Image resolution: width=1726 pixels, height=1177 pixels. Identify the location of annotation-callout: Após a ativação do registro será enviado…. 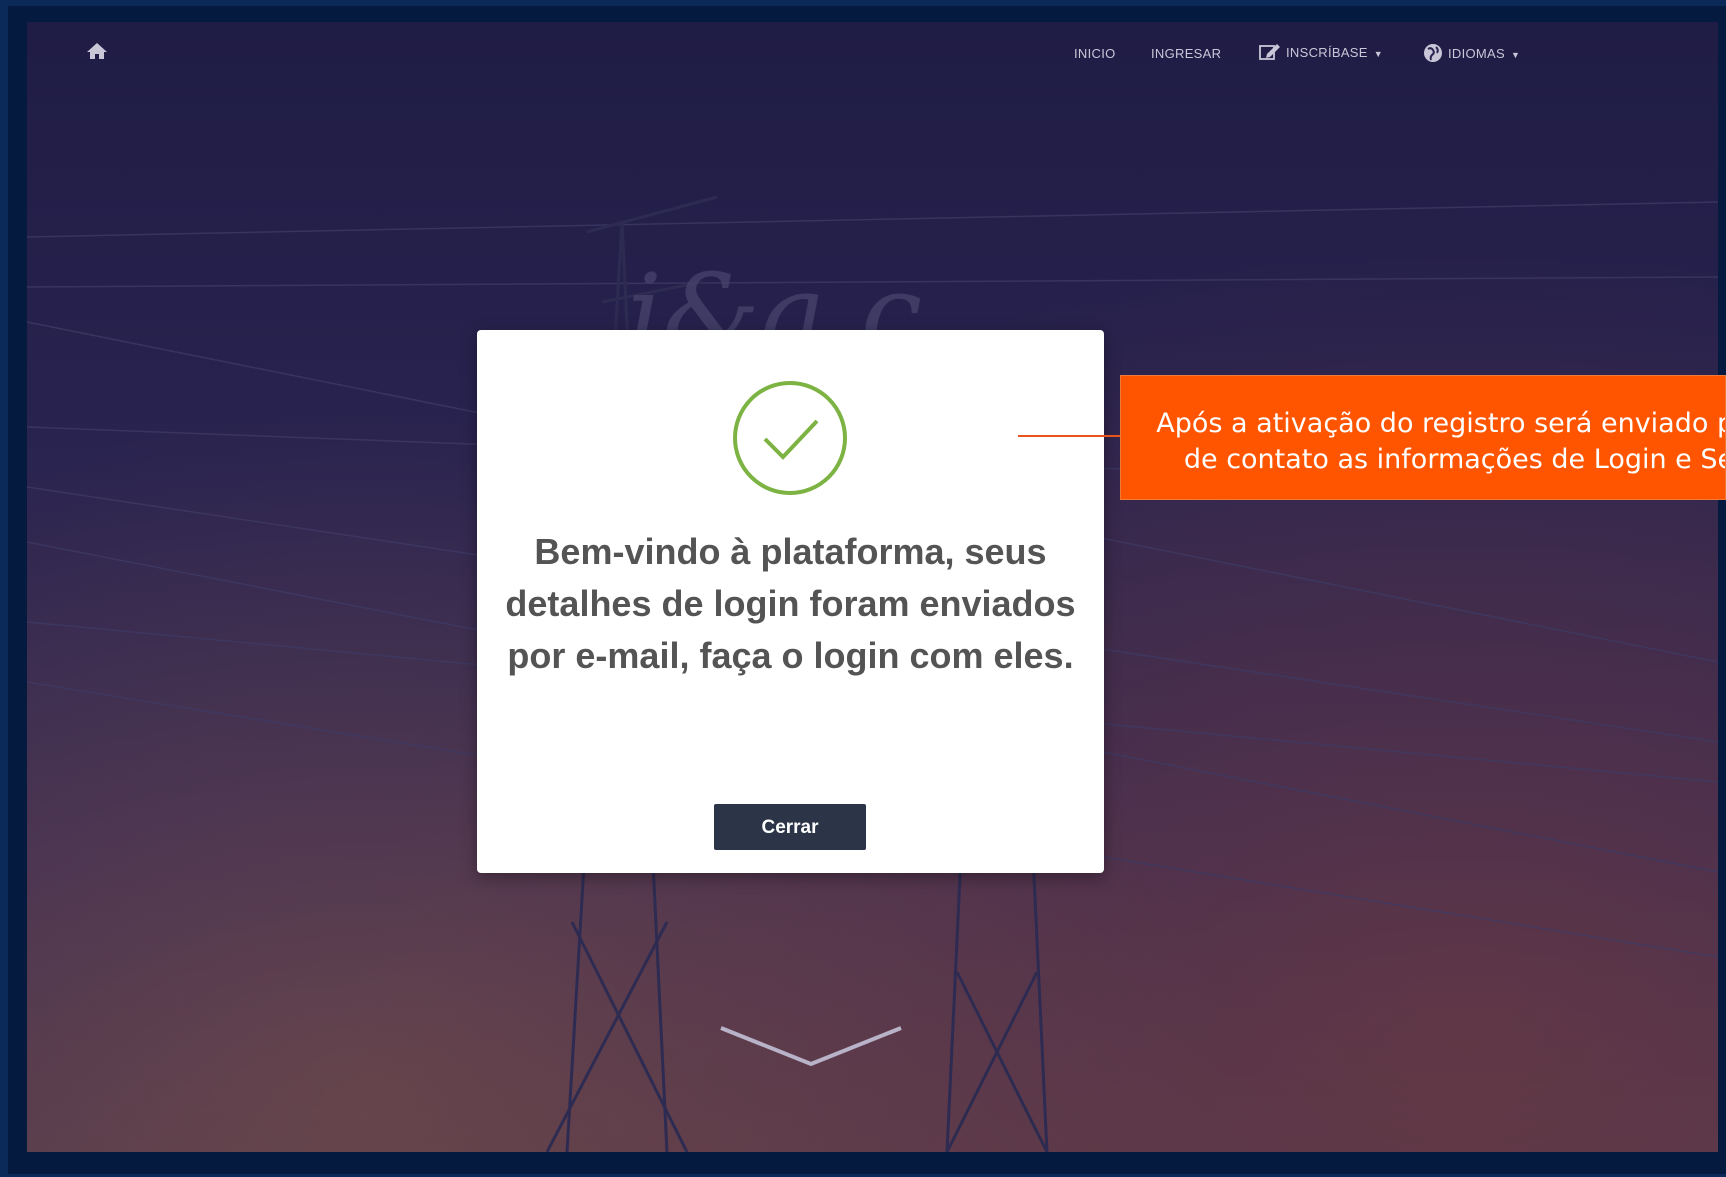
(1423, 437).